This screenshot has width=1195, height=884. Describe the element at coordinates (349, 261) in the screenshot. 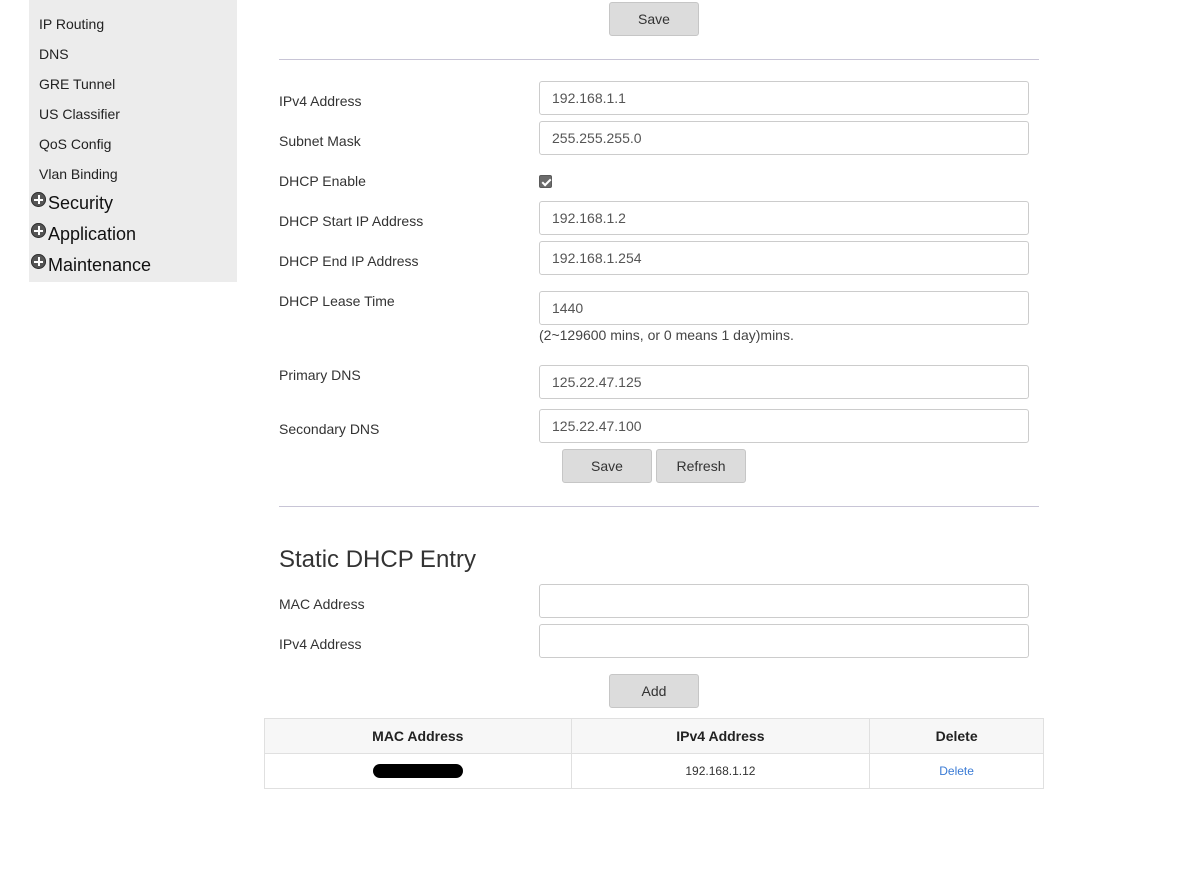

I see `dhcp-end-label: DHCP End IP Address` at that location.